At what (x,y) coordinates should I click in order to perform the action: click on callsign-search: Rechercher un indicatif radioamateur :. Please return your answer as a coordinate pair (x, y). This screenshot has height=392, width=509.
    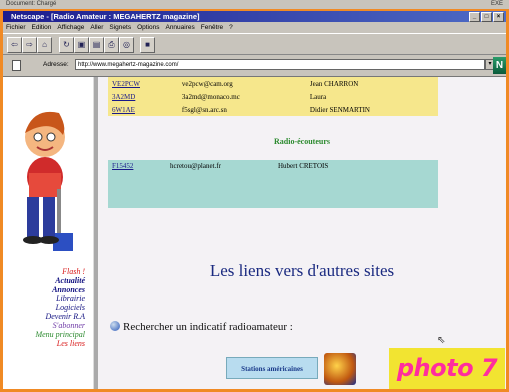
    Looking at the image, I should click on (201, 327).